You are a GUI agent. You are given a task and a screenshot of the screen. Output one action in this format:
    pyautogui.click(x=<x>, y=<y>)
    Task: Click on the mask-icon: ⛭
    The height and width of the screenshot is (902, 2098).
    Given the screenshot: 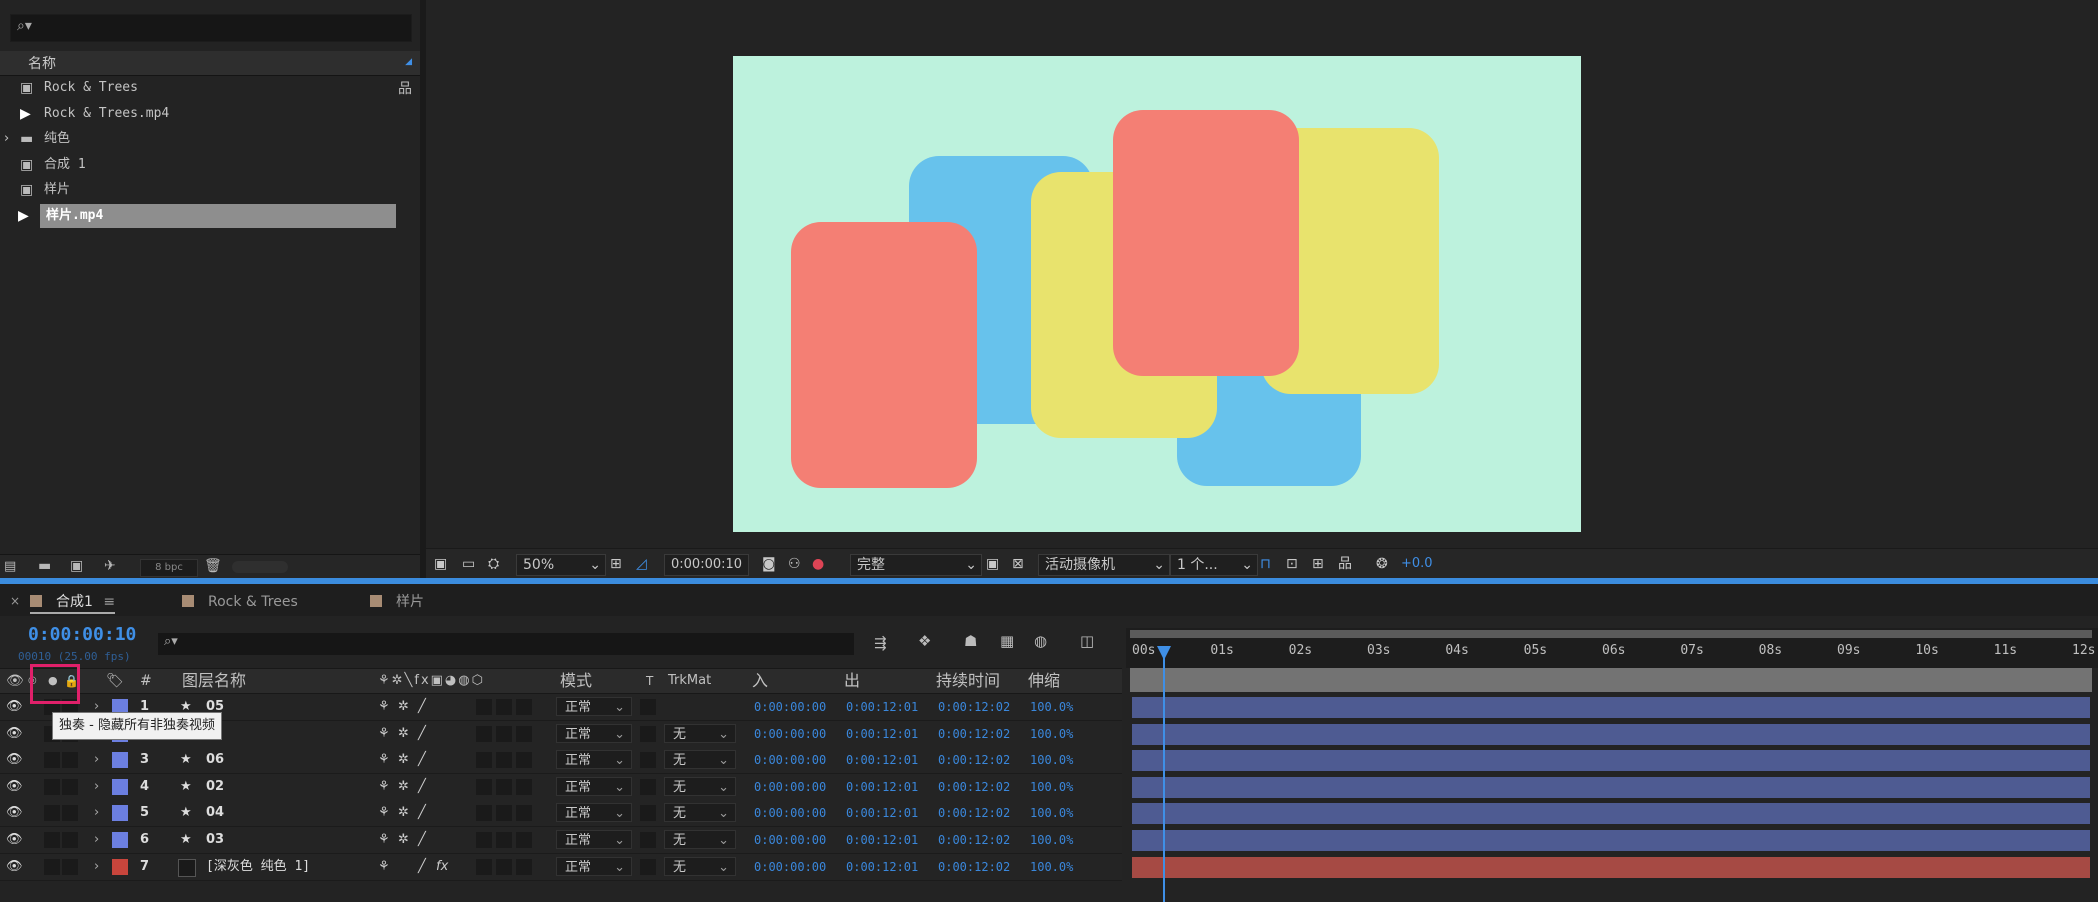 What is the action you would take?
    pyautogui.click(x=493, y=564)
    